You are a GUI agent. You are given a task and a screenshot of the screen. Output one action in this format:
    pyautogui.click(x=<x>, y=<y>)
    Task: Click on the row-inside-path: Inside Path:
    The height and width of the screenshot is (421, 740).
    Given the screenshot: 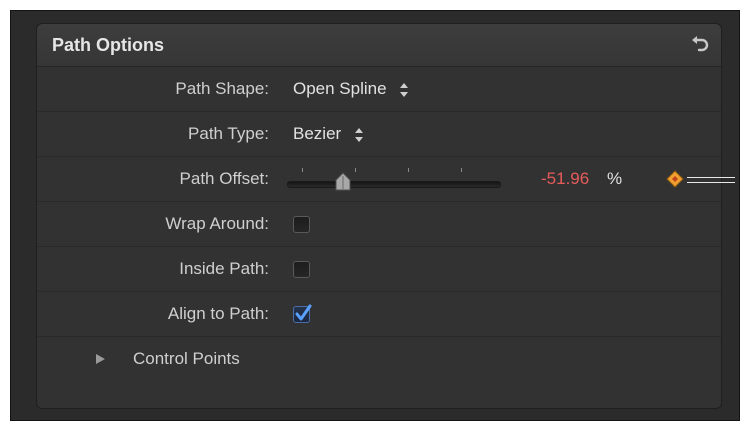 What is the action you would take?
    pyautogui.click(x=379, y=269)
    